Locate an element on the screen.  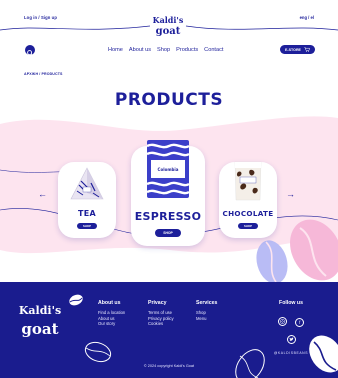
logo-word-1: Kaldi's is located at coordinates (168, 20).